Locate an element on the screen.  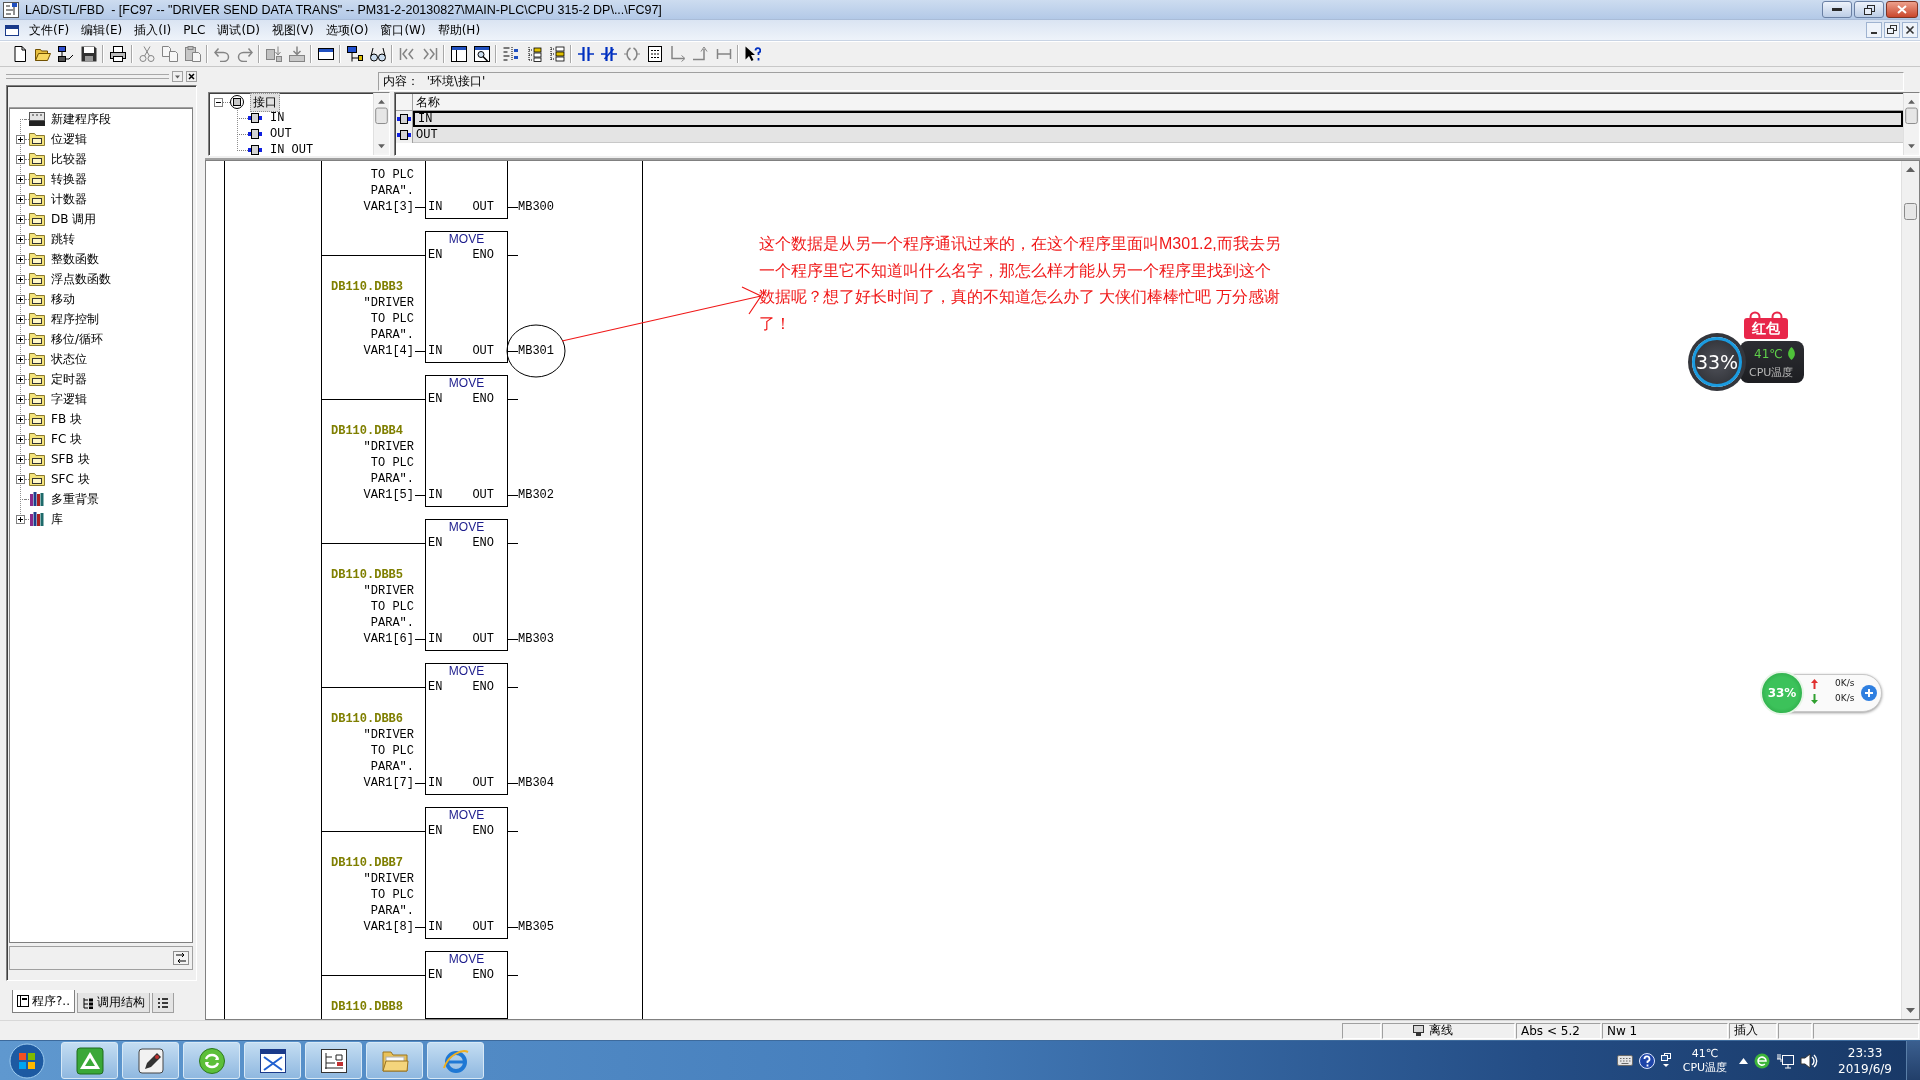
network-station-icon is located at coordinates (354, 54).